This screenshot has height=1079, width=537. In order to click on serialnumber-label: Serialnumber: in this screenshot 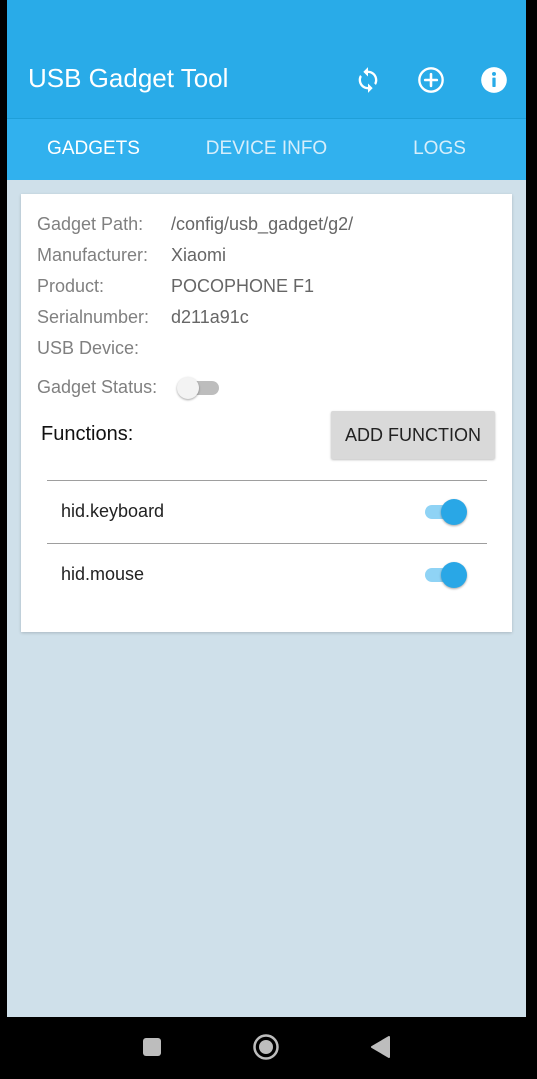, I will do `click(93, 317)`.